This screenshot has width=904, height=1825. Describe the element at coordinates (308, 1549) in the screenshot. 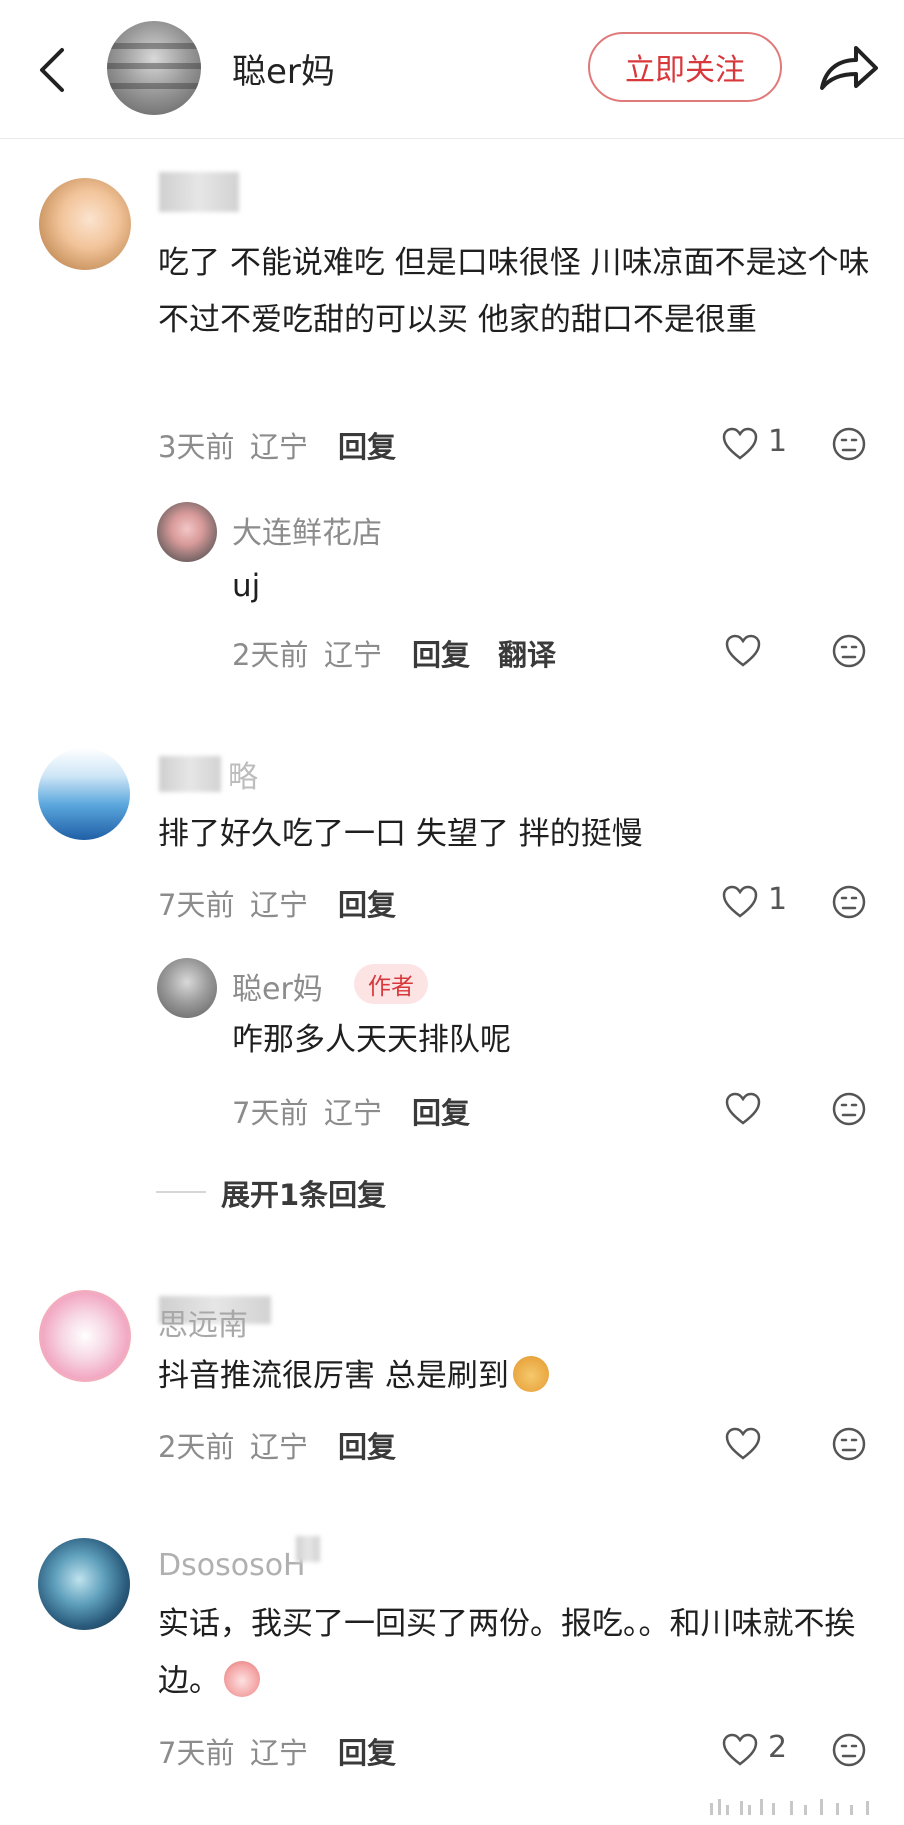

I see `blurred-name-fragment` at that location.